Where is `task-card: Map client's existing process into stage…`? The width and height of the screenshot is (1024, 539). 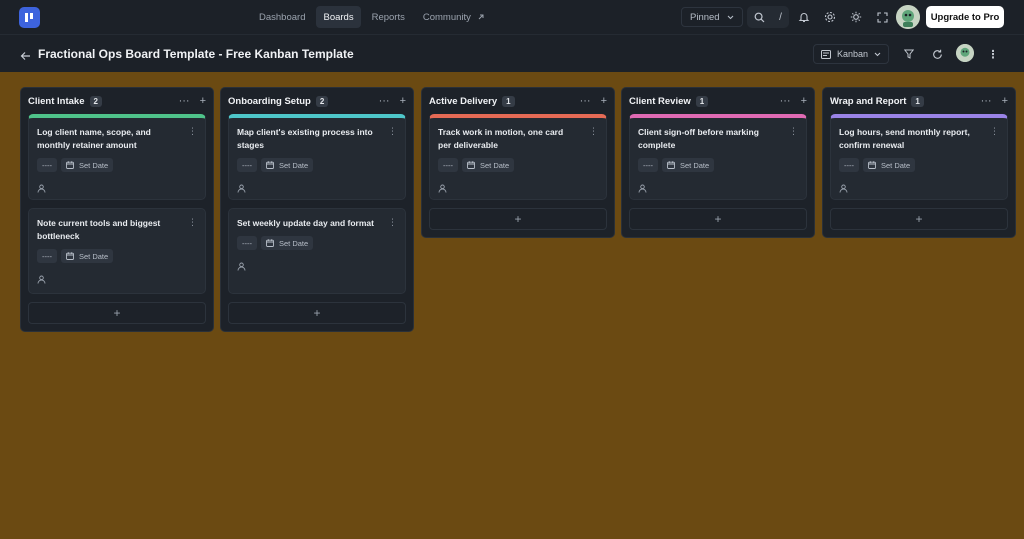 task-card: Map client's existing process into stage… is located at coordinates (317, 157).